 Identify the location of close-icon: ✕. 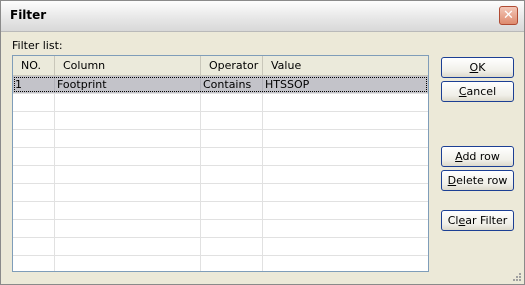
(508, 15).